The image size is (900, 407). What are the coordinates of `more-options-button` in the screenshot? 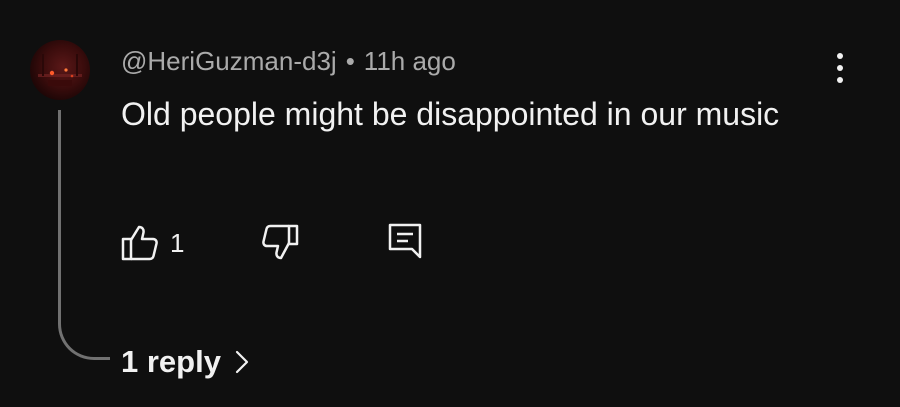 It's located at (840, 68).